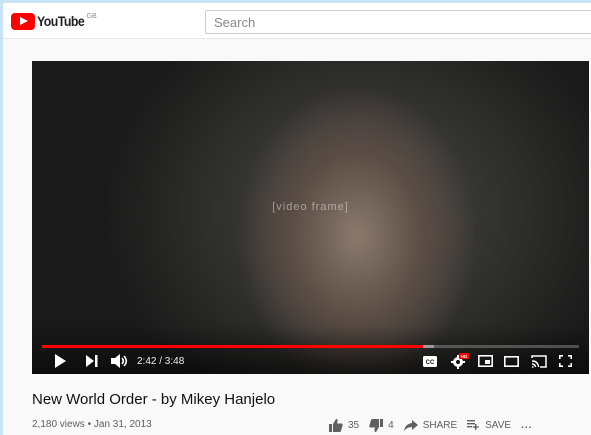  I want to click on share-label: SHARE, so click(440, 425).